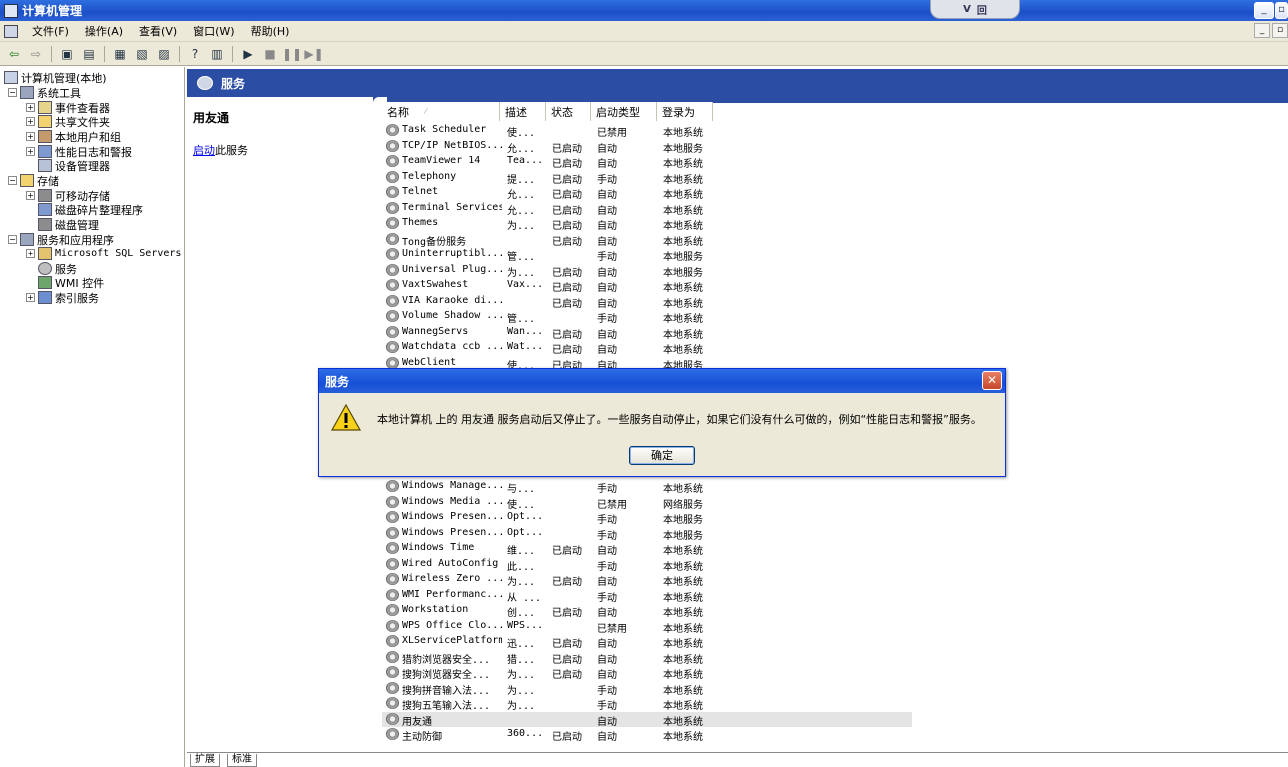 The height and width of the screenshot is (767, 1288). Describe the element at coordinates (84, 209) in the screenshot. I see `tree-defrag: 磁盘碎片整理程序` at that location.